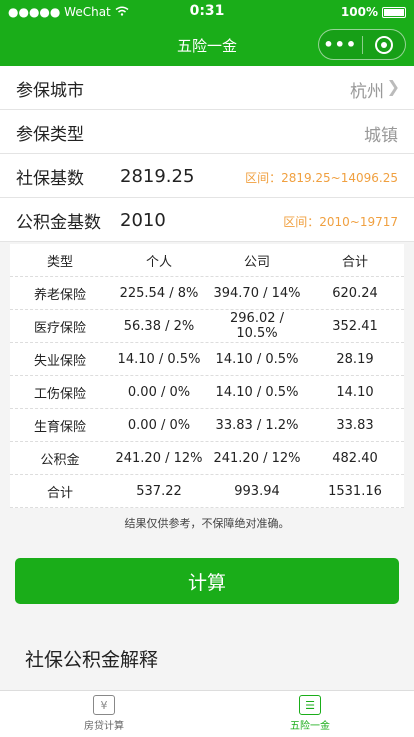 The width and height of the screenshot is (414, 737). Describe the element at coordinates (143, 220) in the screenshot. I see `fund-base-input: 2010` at that location.